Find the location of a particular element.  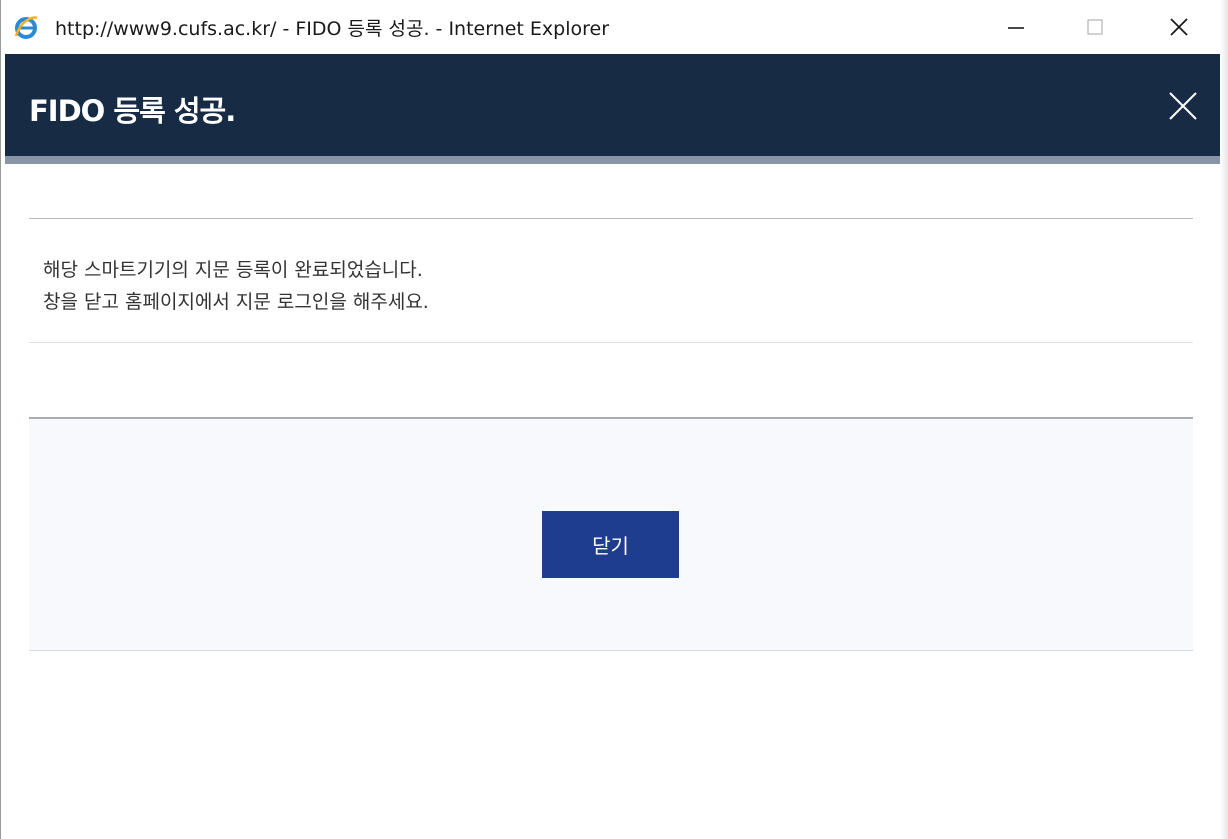

window-close-button is located at coordinates (1179, 27).